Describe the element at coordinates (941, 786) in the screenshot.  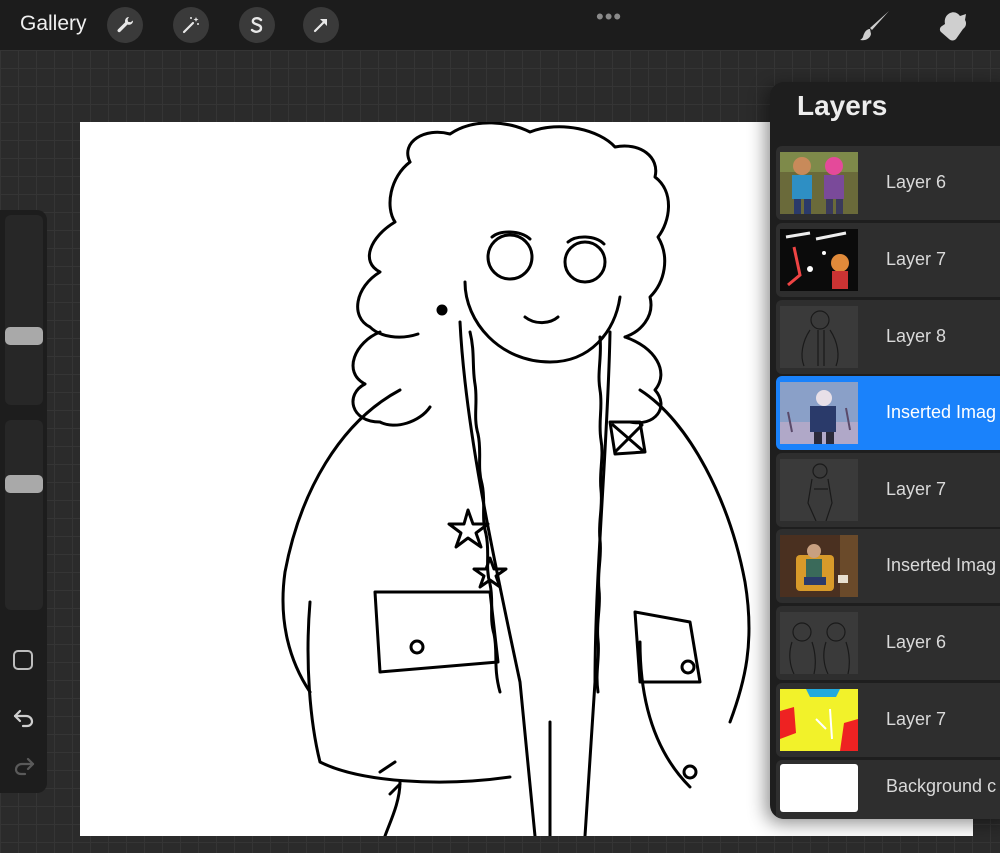
I see `layer-name: Background c` at that location.